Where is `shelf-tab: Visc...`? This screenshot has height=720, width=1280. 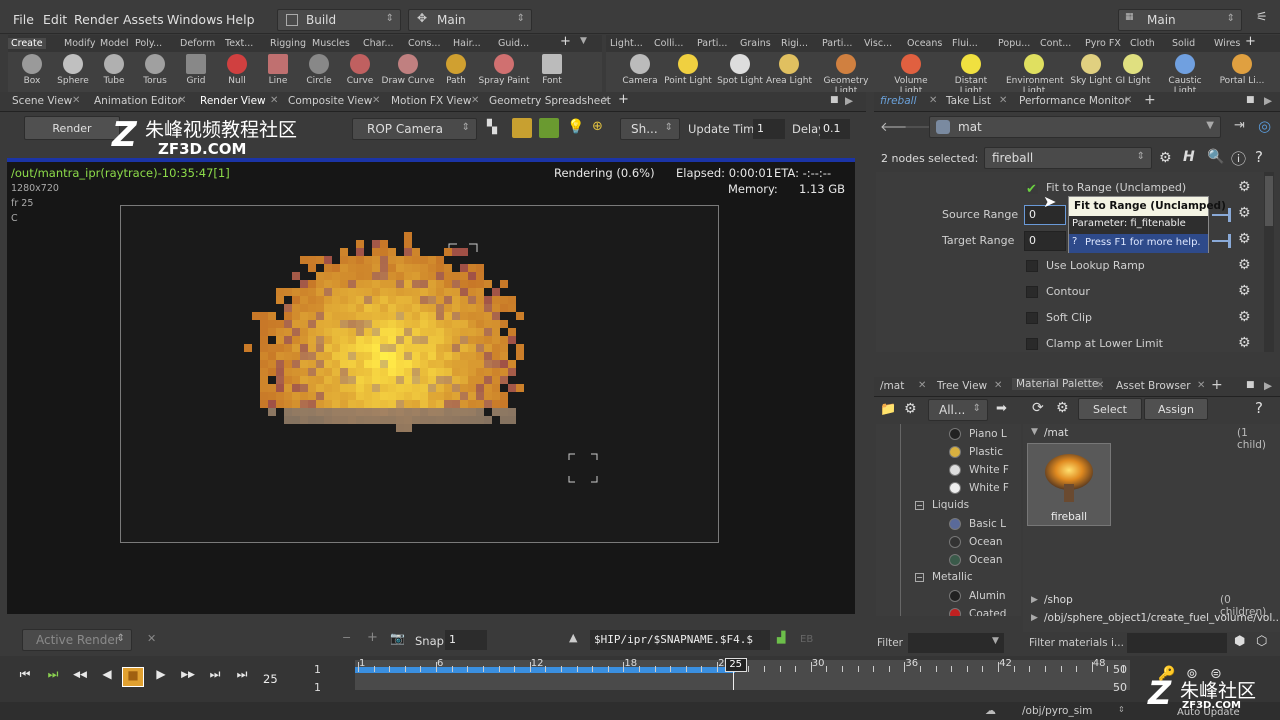 shelf-tab: Visc... is located at coordinates (878, 43).